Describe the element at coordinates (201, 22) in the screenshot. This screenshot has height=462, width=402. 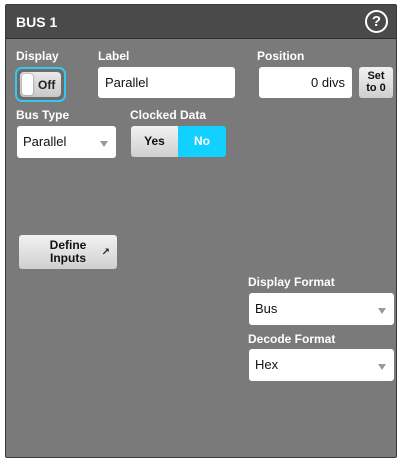
I see `title-bar: BUS 1 ?` at that location.